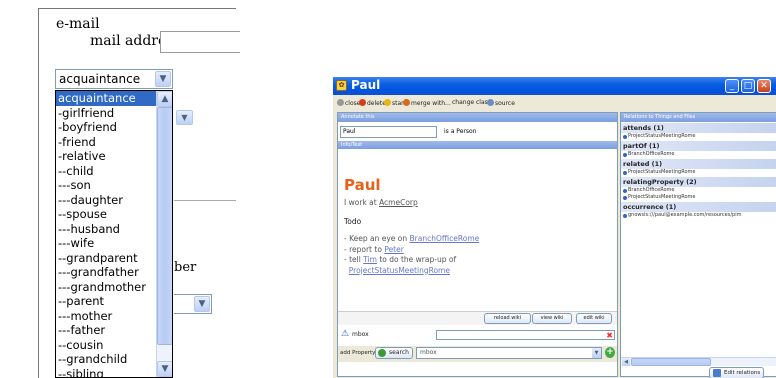  What do you see at coordinates (698, 182) in the screenshot?
I see `relation-group-header: relatingProperty (2)` at bounding box center [698, 182].